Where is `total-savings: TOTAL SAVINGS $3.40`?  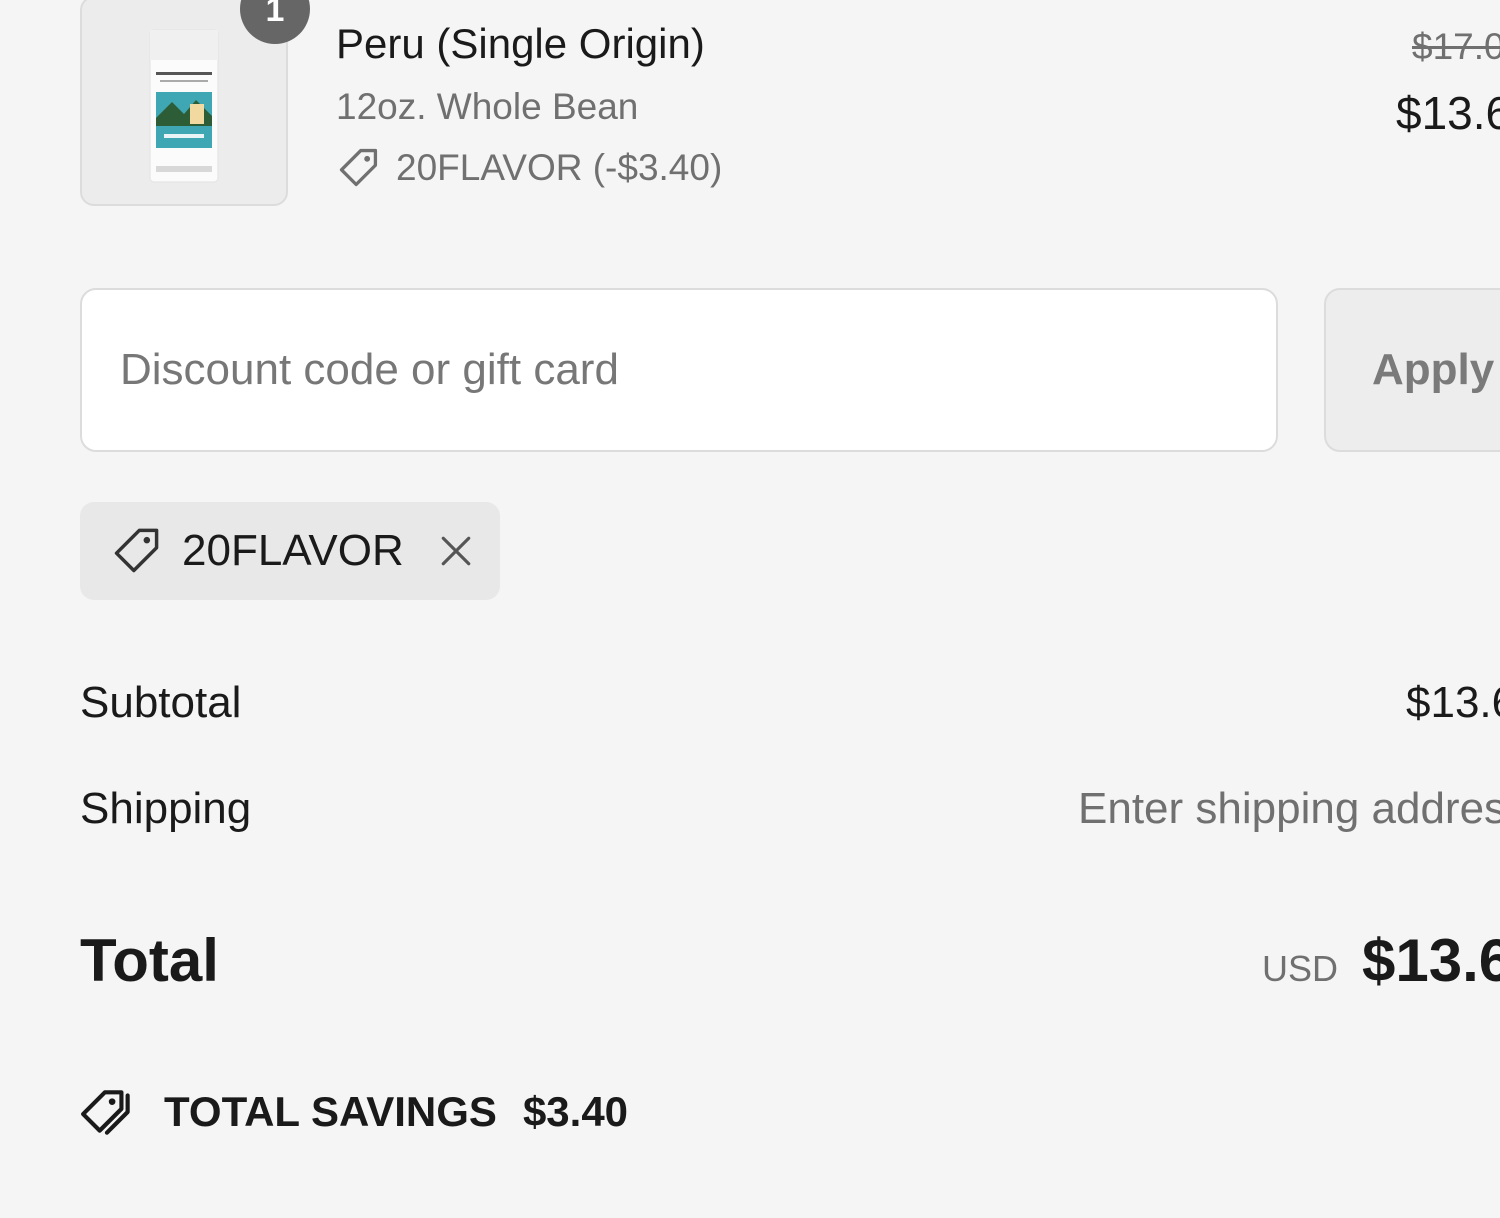
total-savings: TOTAL SAVINGS $3.40 is located at coordinates (354, 1112).